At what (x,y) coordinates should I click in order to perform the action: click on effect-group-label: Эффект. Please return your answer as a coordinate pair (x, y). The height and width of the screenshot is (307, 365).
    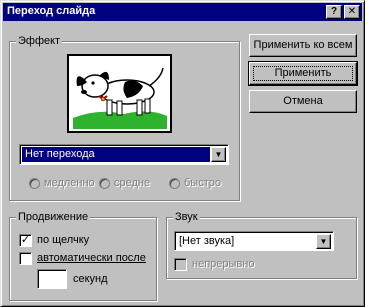
    Looking at the image, I should click on (39, 41).